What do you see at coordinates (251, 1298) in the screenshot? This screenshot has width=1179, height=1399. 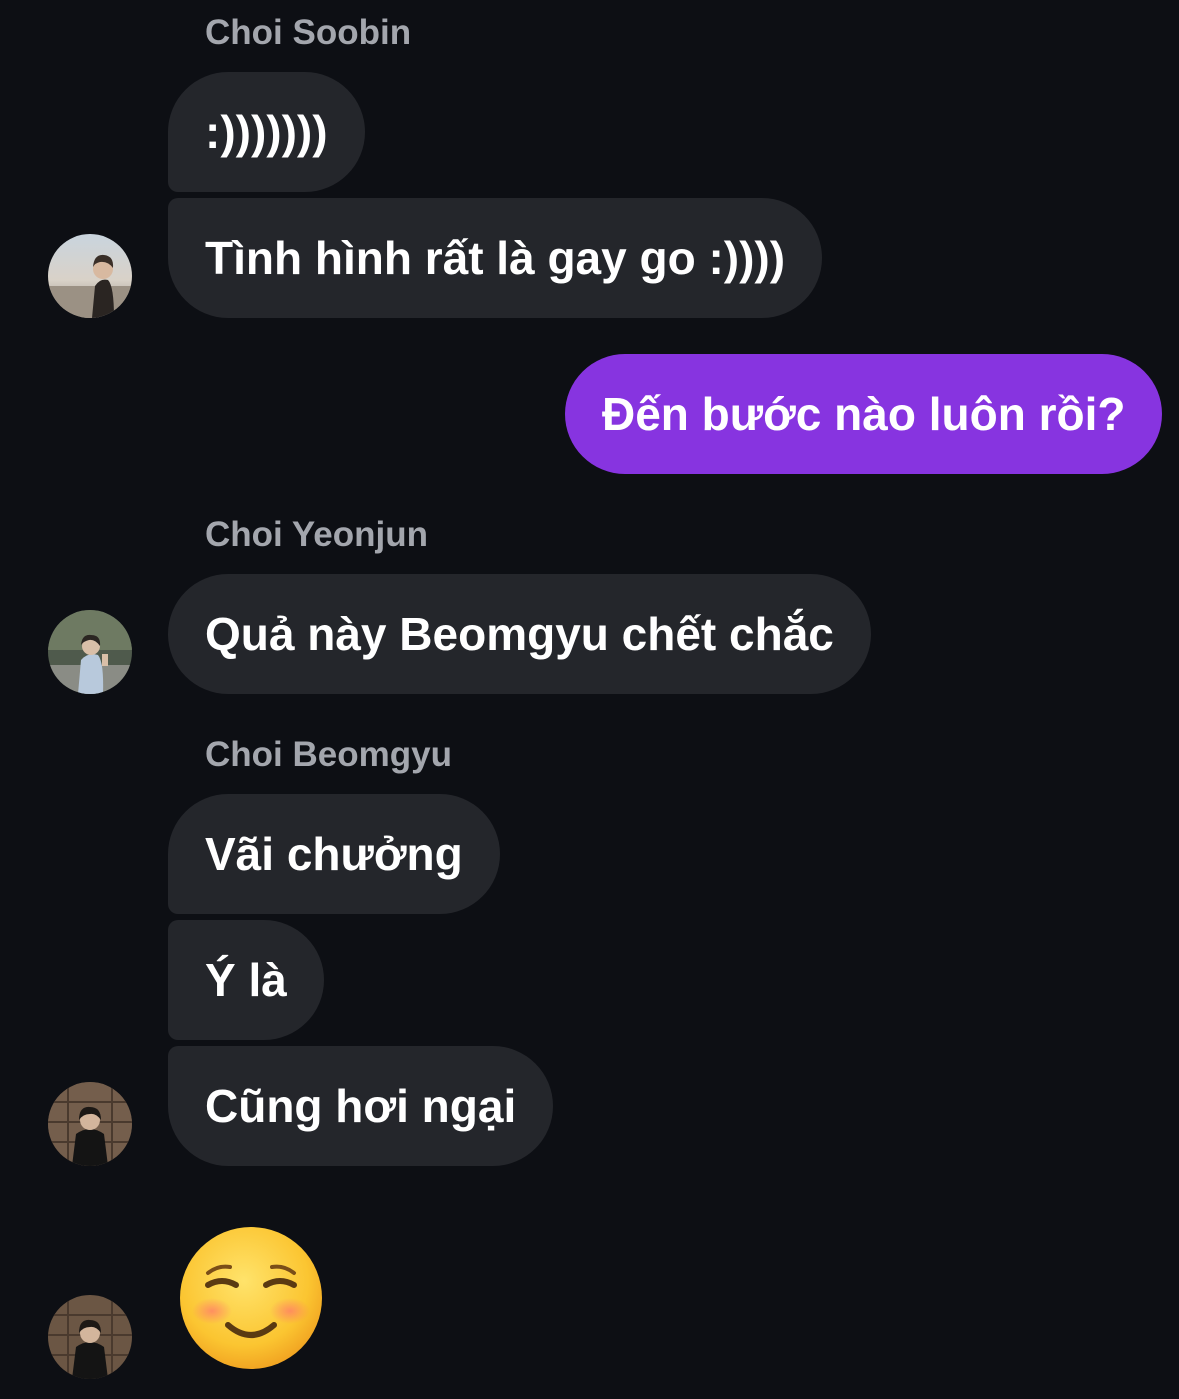 I see `smiling-face-emoji-icon` at bounding box center [251, 1298].